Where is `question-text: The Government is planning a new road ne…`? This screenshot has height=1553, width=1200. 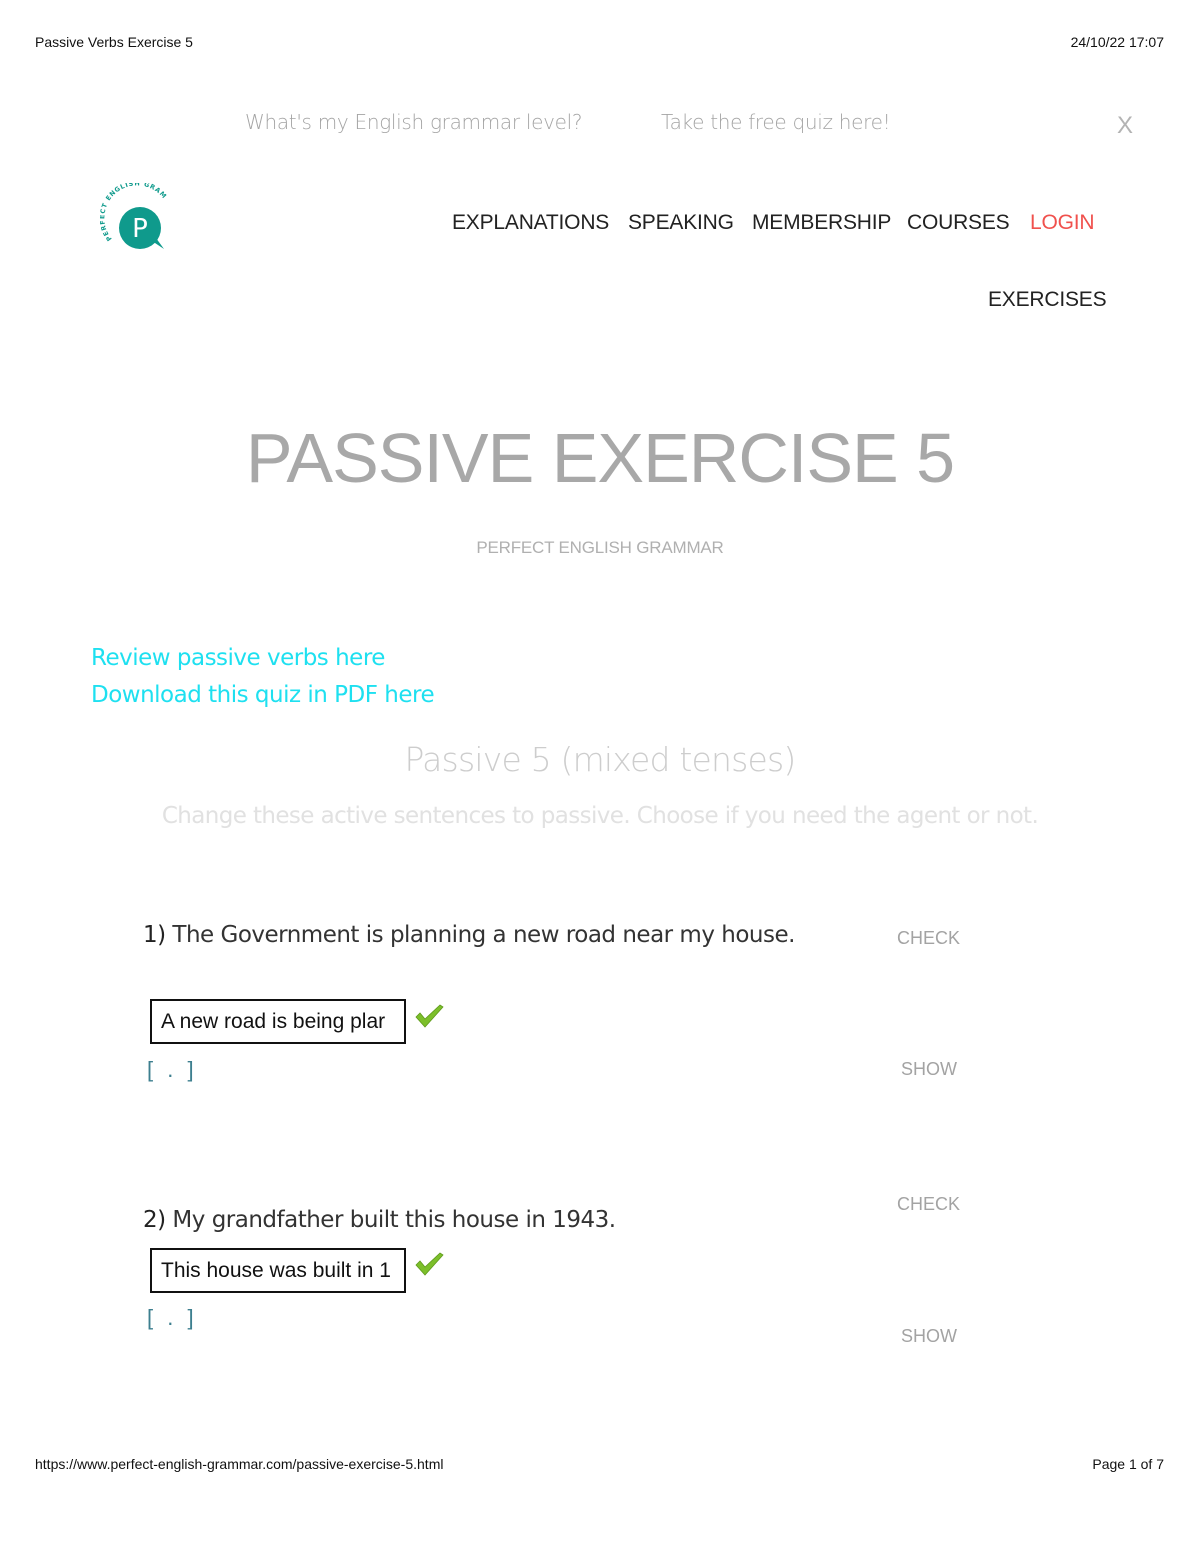
question-text: The Government is planning a new road ne… is located at coordinates (483, 935).